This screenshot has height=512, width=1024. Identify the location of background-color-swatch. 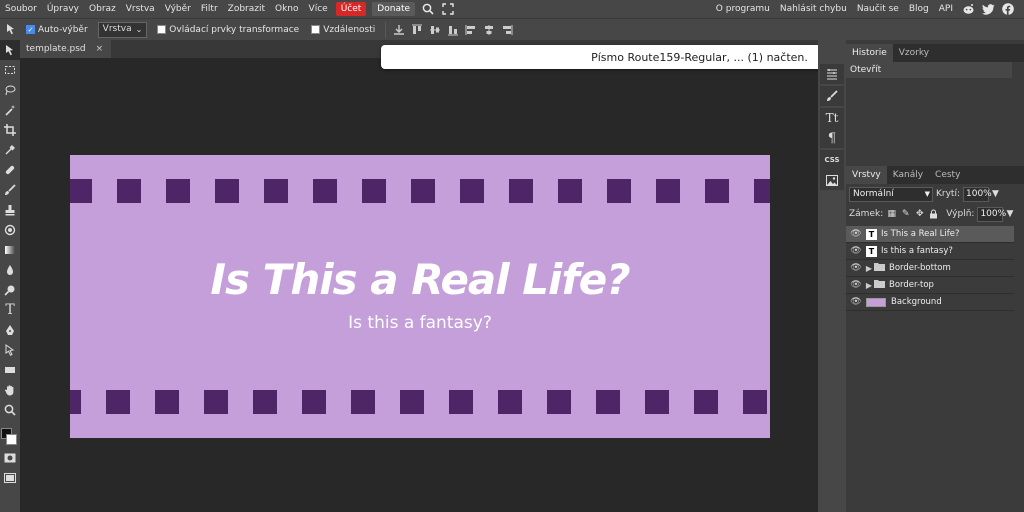
(11, 439).